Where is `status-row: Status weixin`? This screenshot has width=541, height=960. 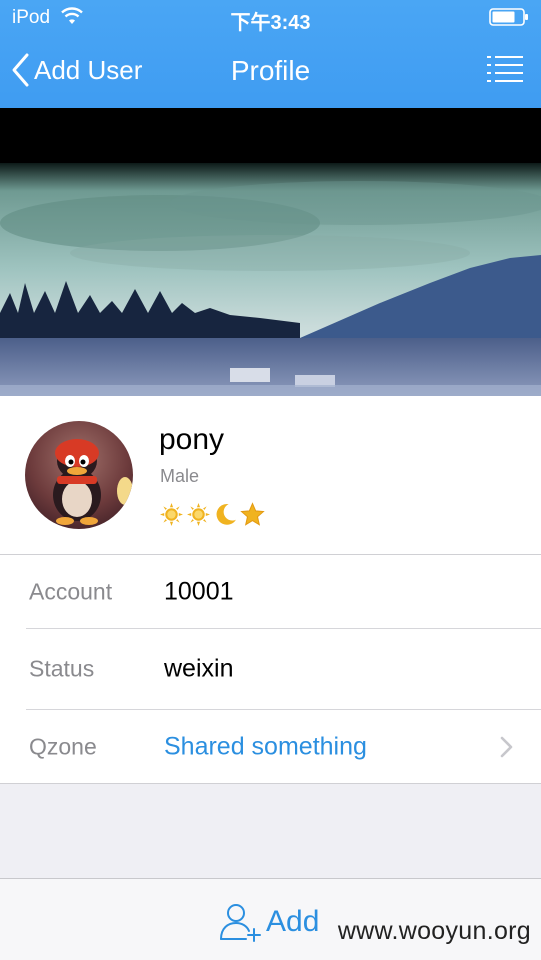
status-row: Status weixin is located at coordinates (270, 668).